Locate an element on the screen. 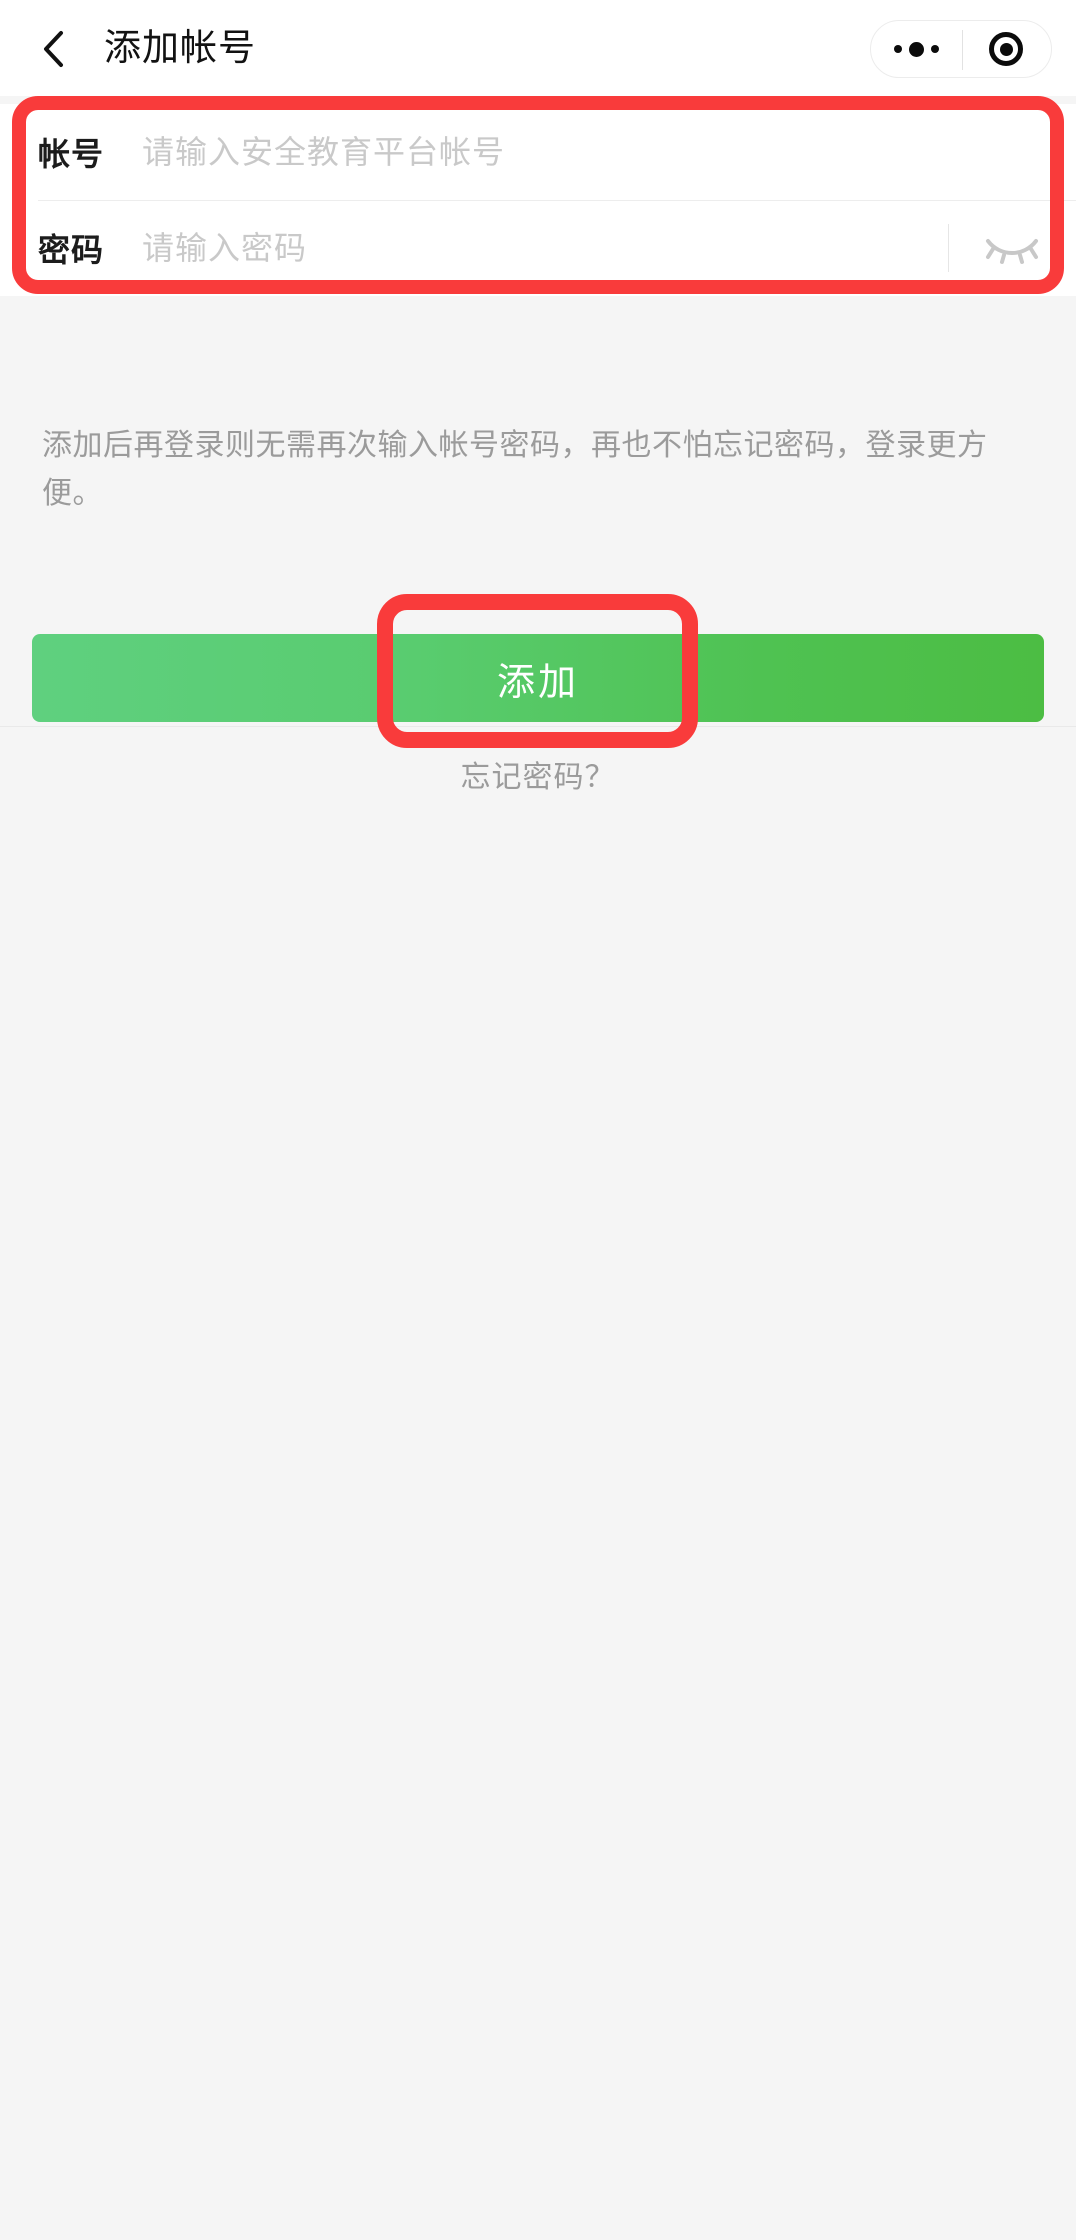 This screenshot has height=2240, width=1076. wechat-capsule is located at coordinates (961, 49).